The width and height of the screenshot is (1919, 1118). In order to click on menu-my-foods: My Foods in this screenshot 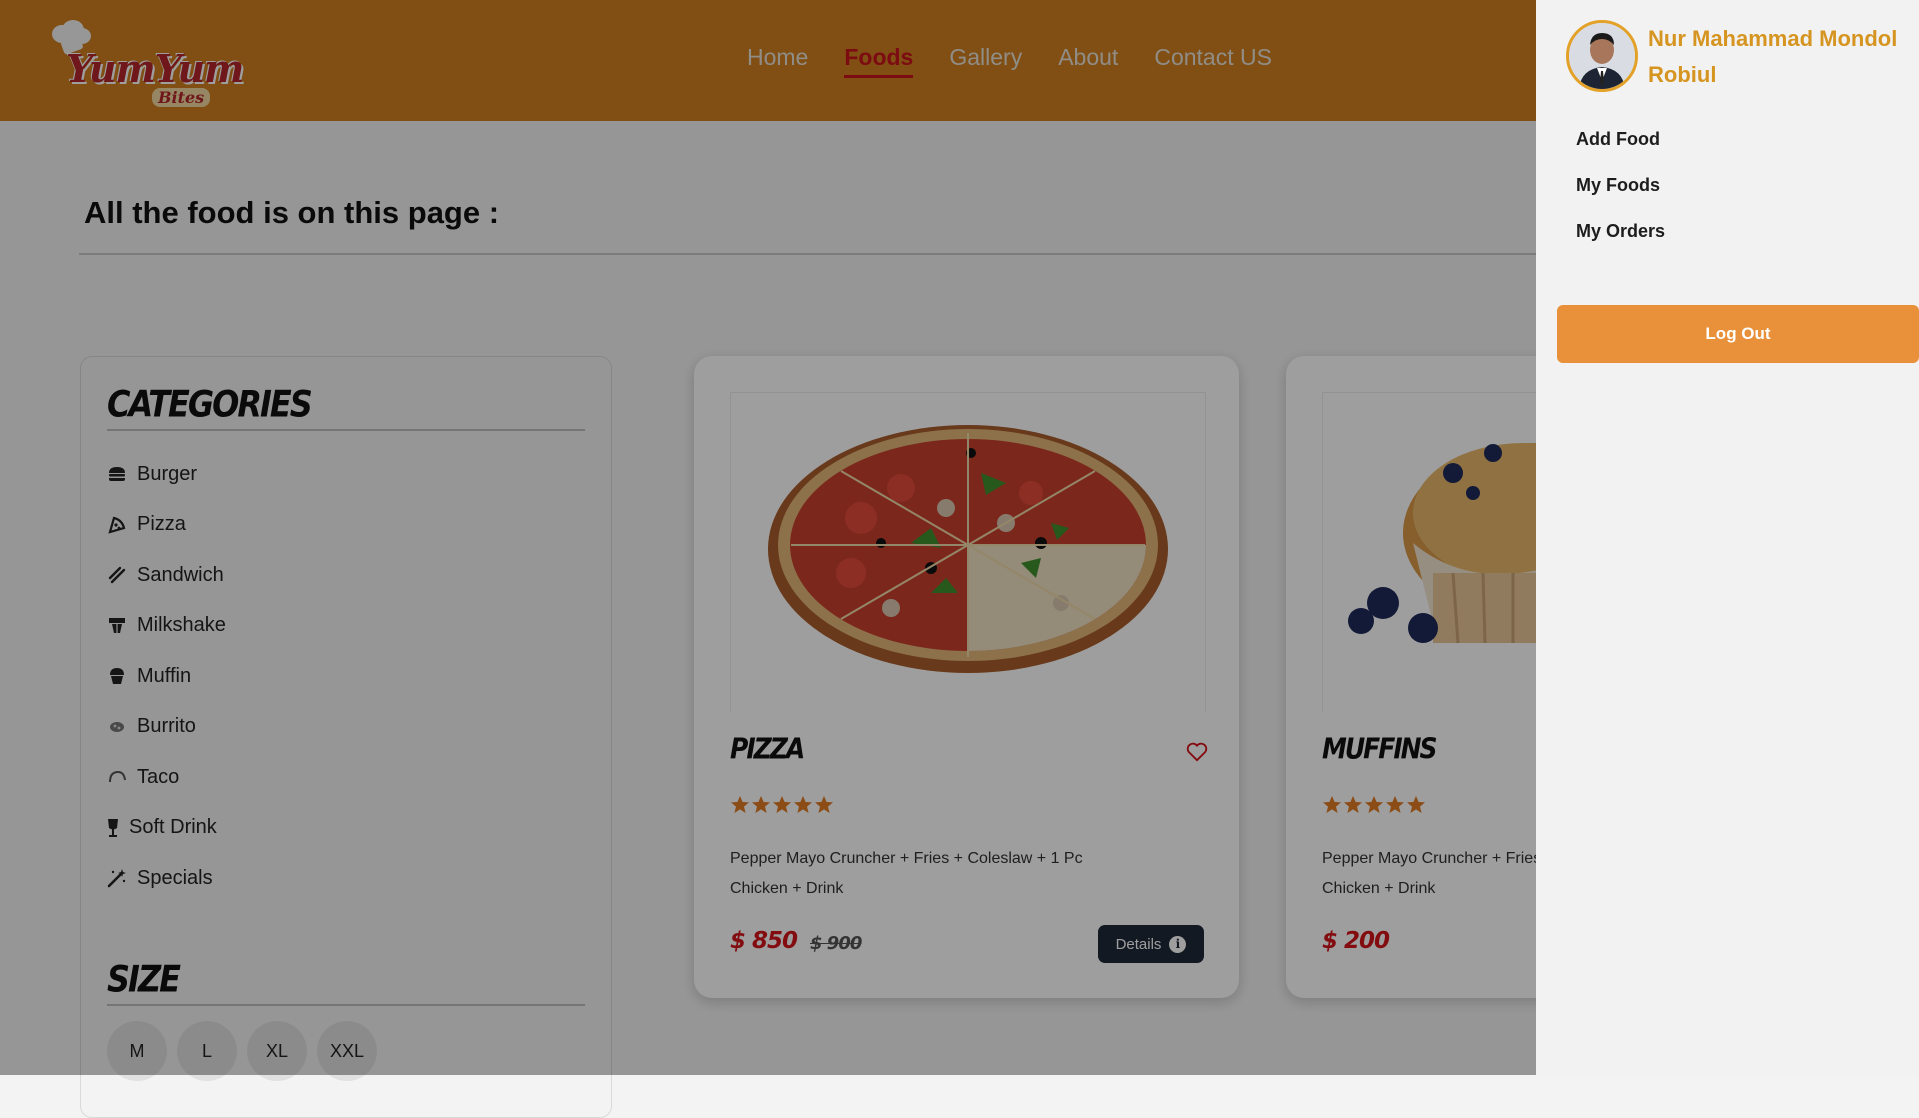, I will do `click(1620, 190)`.